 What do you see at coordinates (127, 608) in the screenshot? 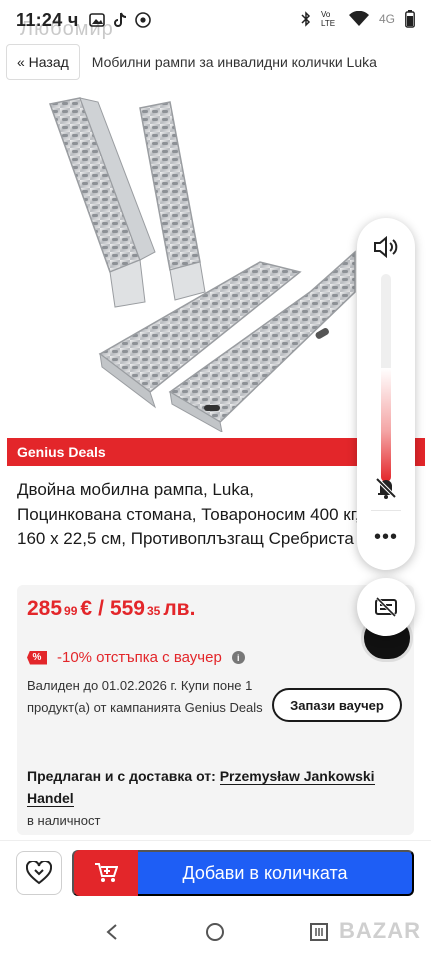
I see `price-bgn-main: 559` at bounding box center [127, 608].